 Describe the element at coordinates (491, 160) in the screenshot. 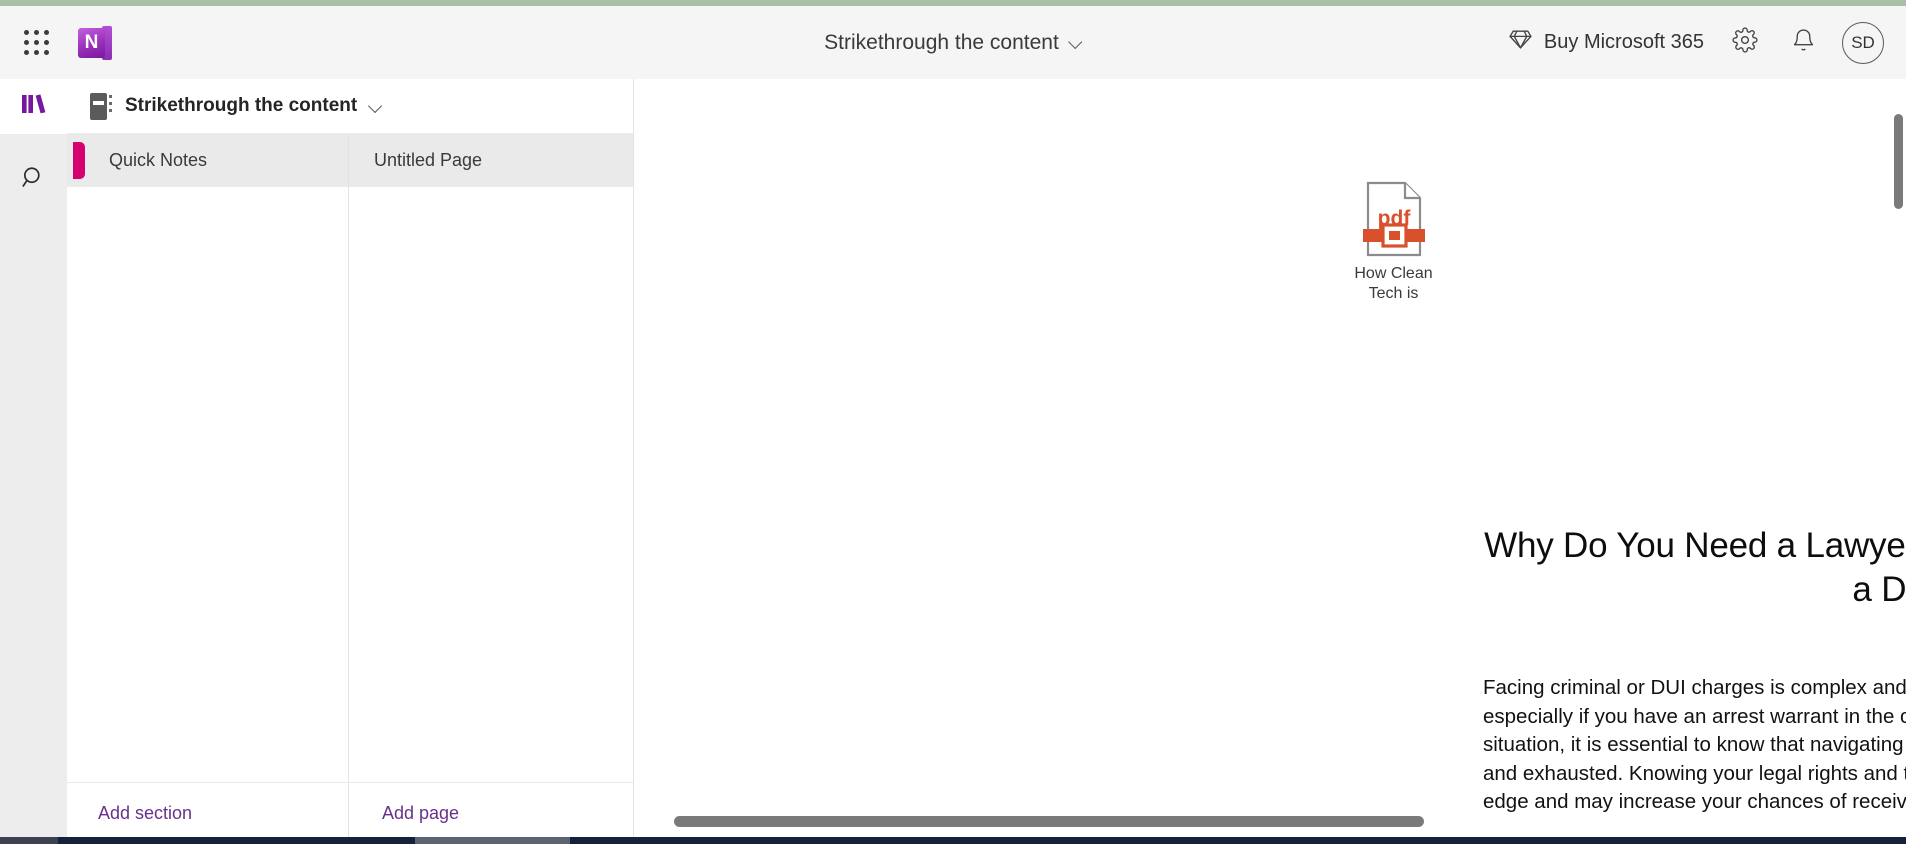

I see `page-item-untitled-page: Untitled Page` at that location.